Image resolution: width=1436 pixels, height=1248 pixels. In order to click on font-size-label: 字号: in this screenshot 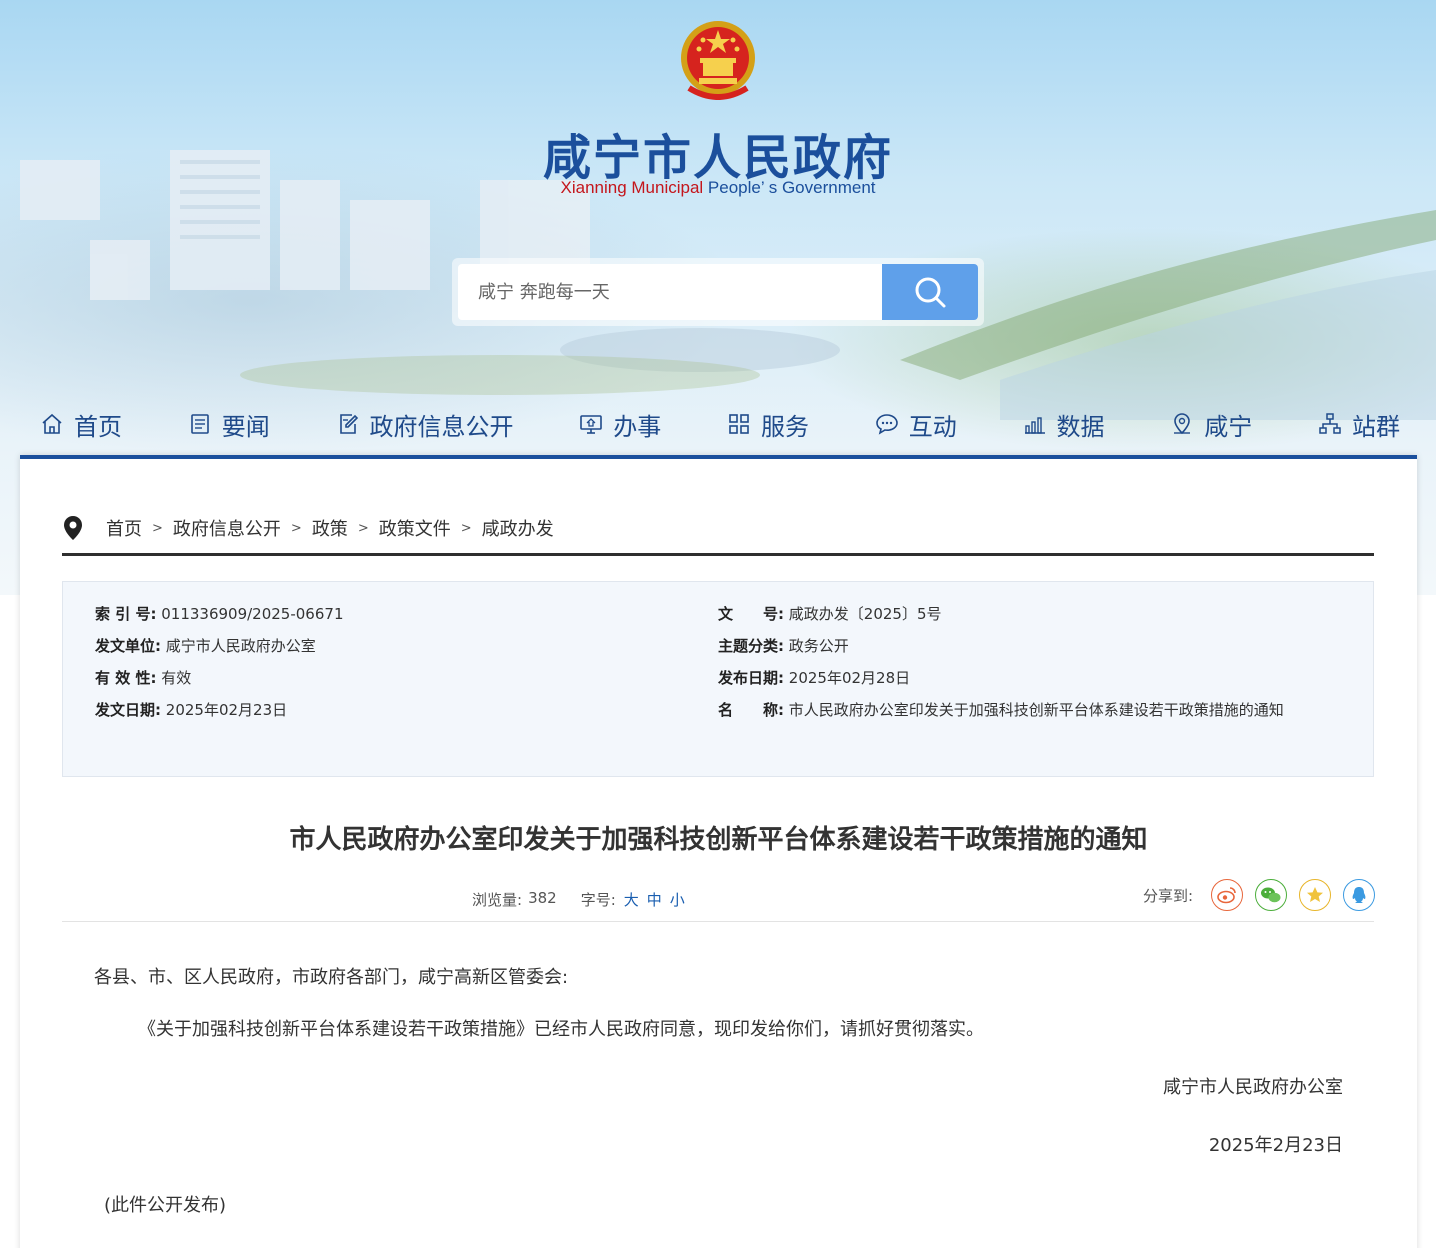, I will do `click(598, 900)`.